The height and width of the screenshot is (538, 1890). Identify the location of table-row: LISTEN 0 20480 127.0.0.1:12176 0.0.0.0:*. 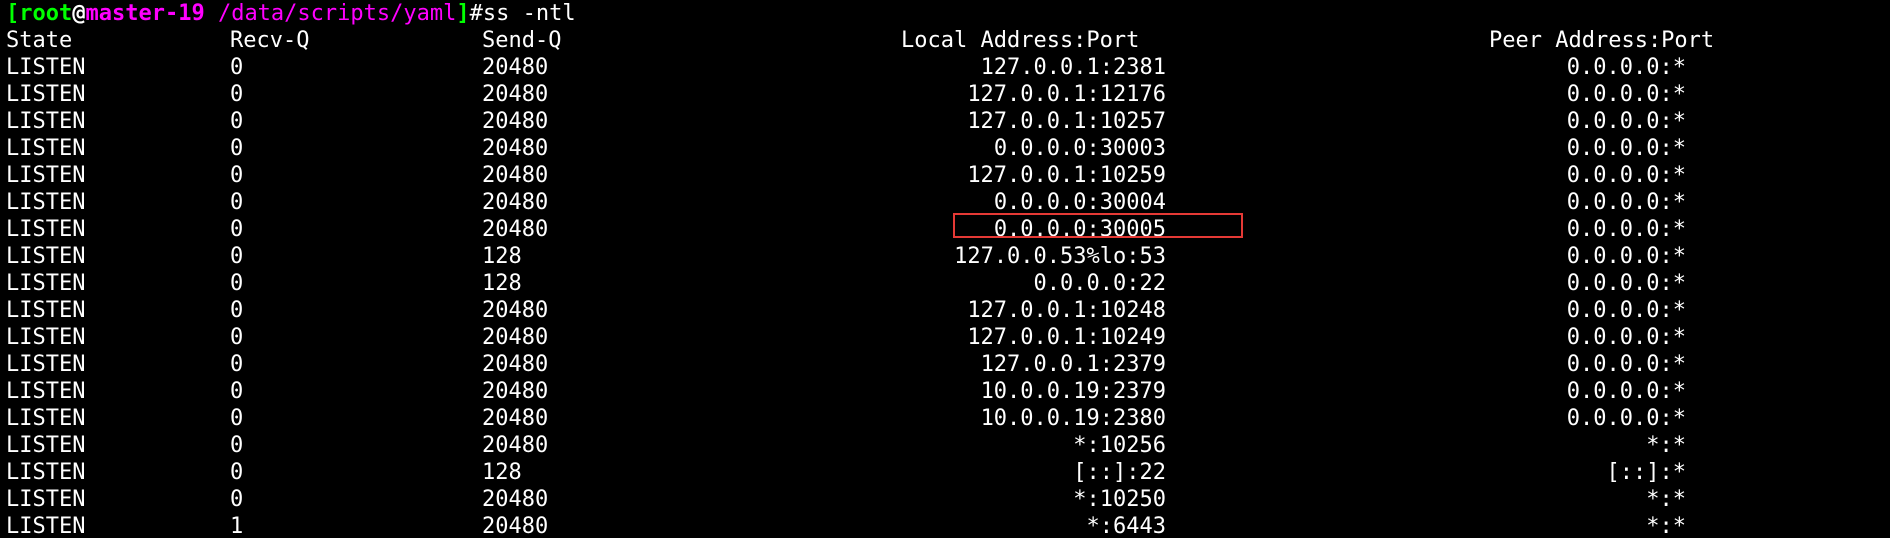
(948, 94).